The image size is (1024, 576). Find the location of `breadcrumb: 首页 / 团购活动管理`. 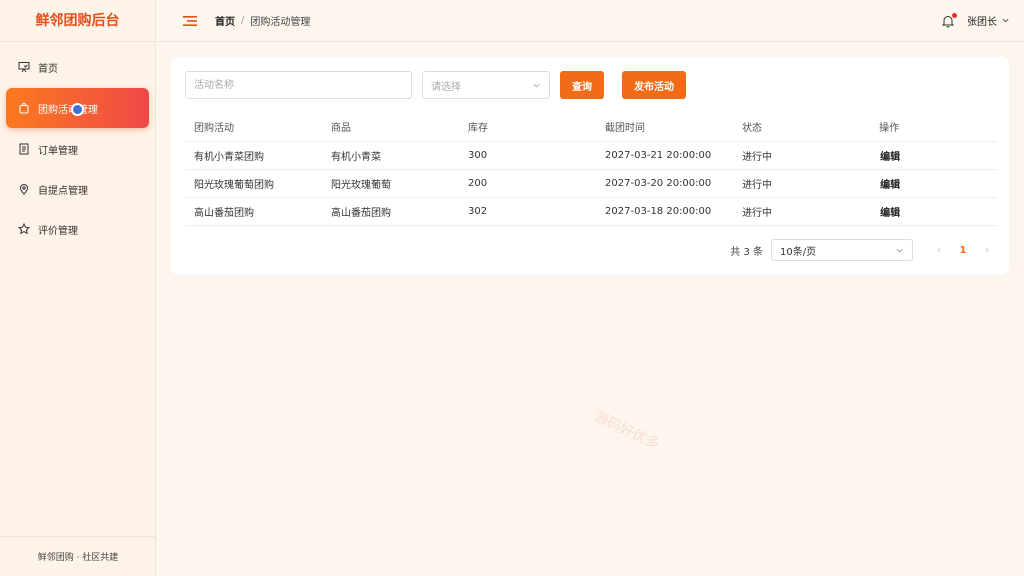

breadcrumb: 首页 / 团购活动管理 is located at coordinates (262, 20).